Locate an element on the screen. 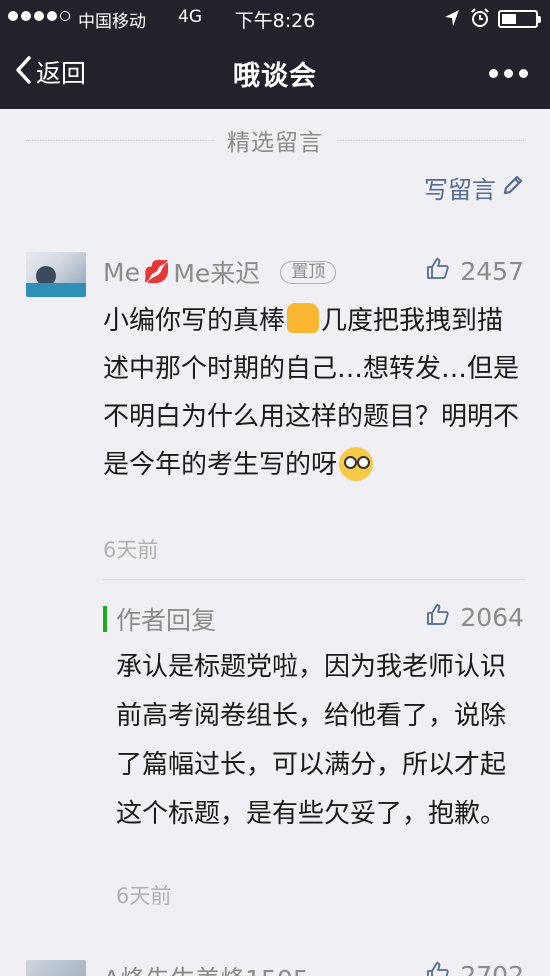 This screenshot has width=550, height=976. featured-comments-header: 精选留言 is located at coordinates (275, 140).